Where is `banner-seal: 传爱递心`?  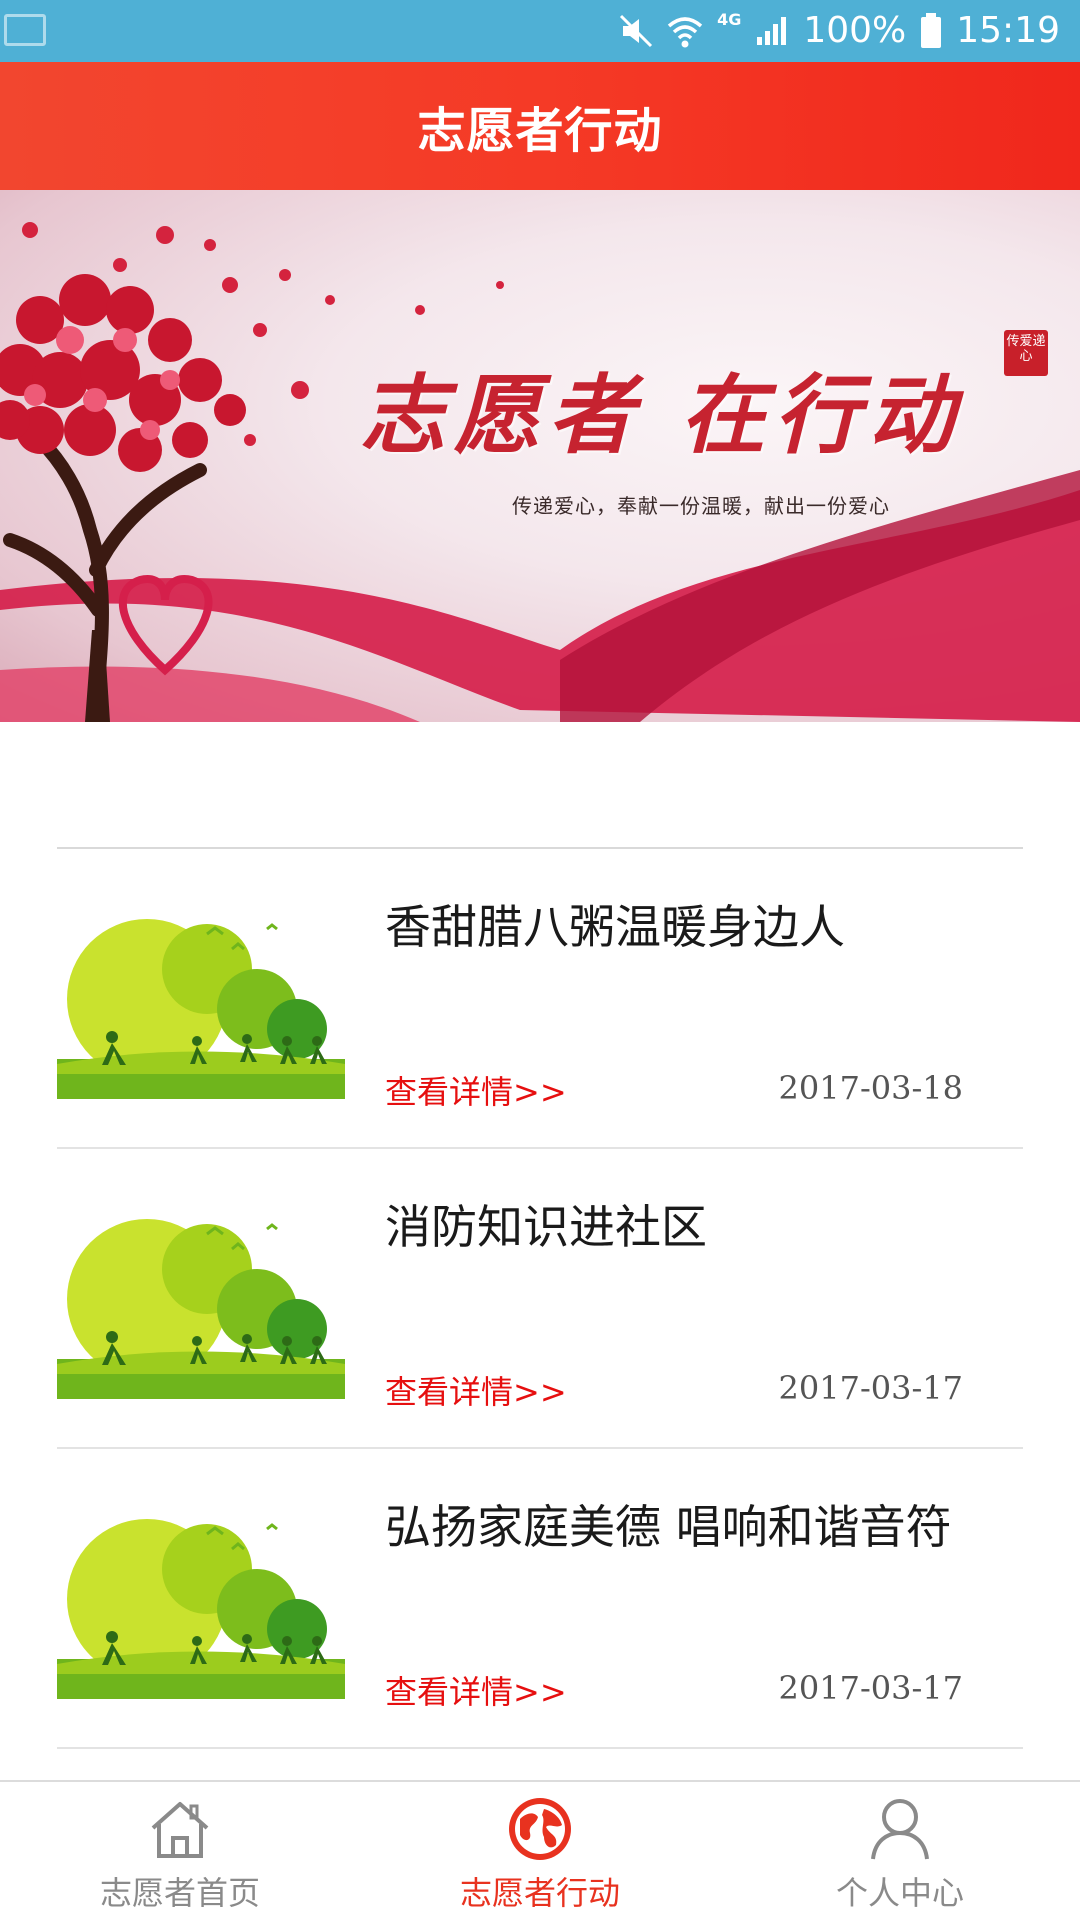 banner-seal: 传爱递心 is located at coordinates (1026, 353).